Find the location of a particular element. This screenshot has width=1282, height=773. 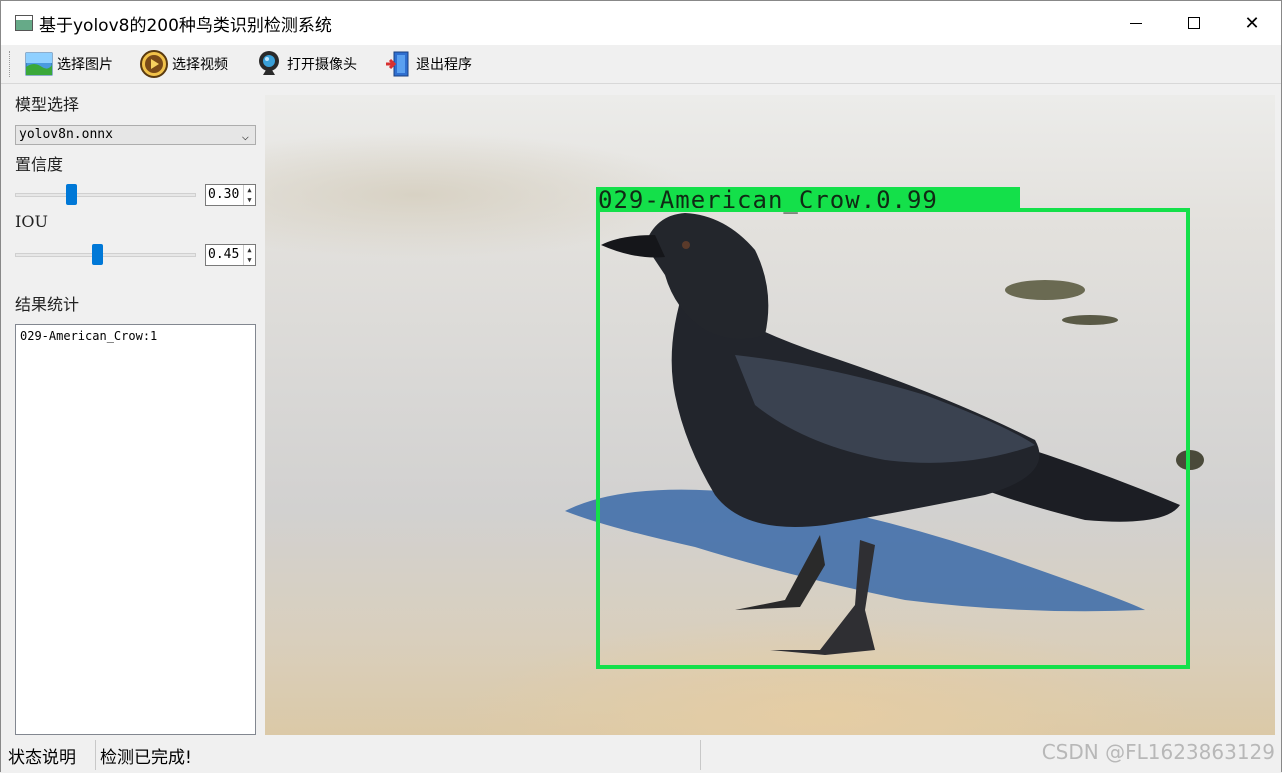

iou-slider is located at coordinates (105, 255).